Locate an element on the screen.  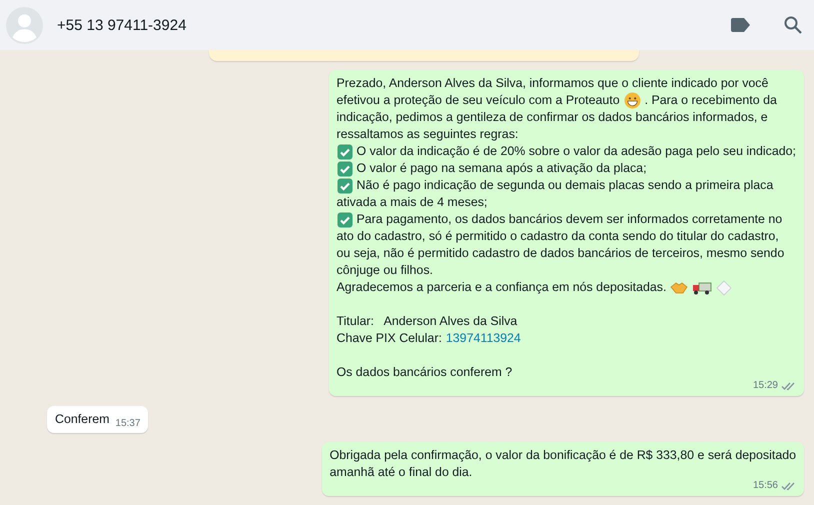
search-icon is located at coordinates (793, 25).